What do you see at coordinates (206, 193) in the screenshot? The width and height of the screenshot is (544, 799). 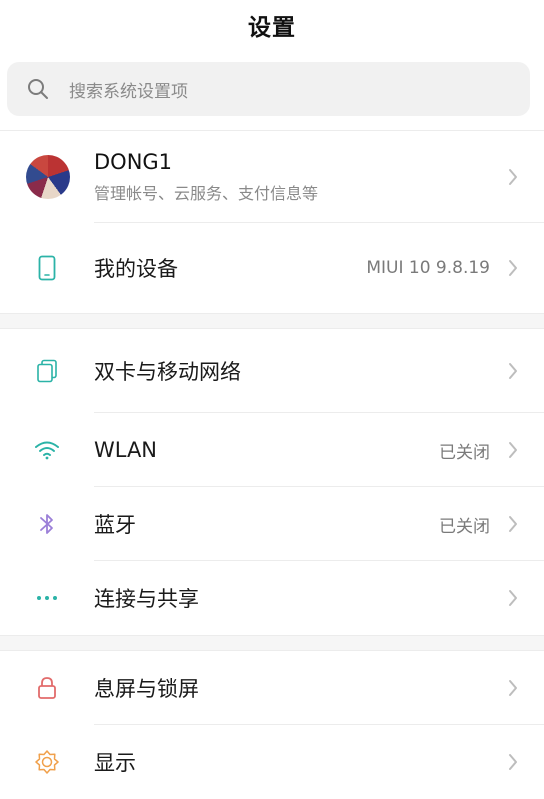 I see `account-subtitle: 管理帐号、云服务、支付信息等` at bounding box center [206, 193].